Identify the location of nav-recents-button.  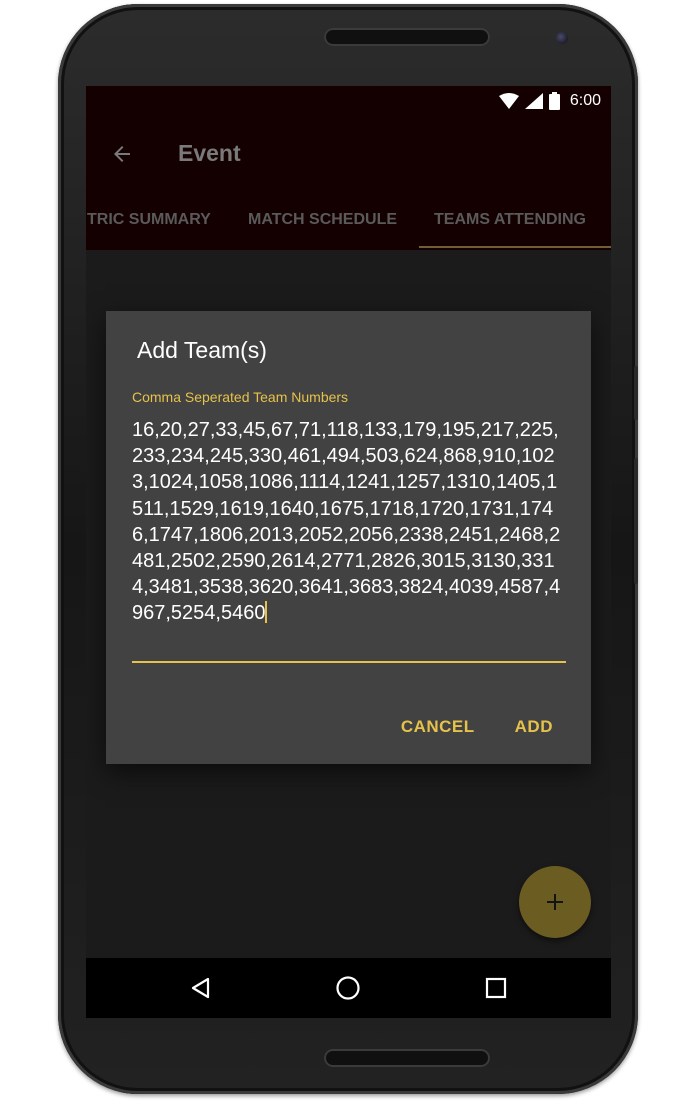
(496, 988).